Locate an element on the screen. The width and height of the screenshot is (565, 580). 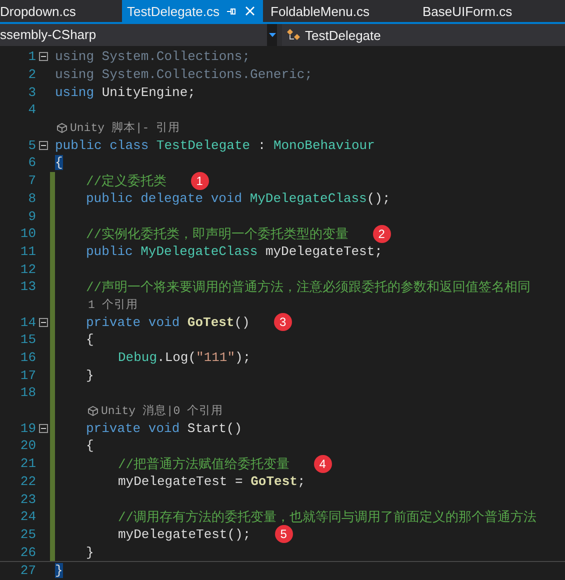
member-dropdown: TestDelegate is located at coordinates (423, 35).